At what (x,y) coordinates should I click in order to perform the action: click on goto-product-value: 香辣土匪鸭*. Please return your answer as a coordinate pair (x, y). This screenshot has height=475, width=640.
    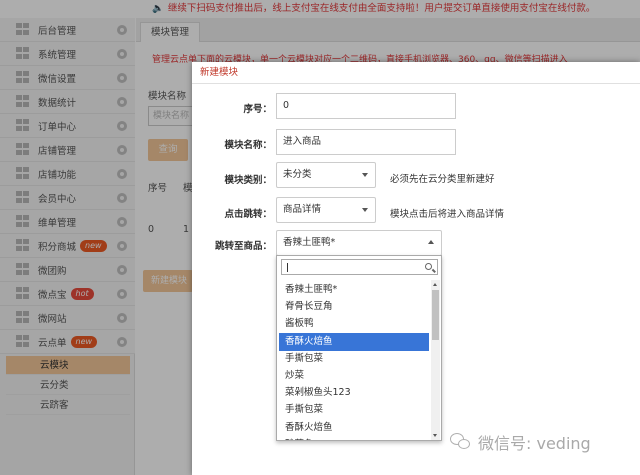
    Looking at the image, I should click on (309, 242).